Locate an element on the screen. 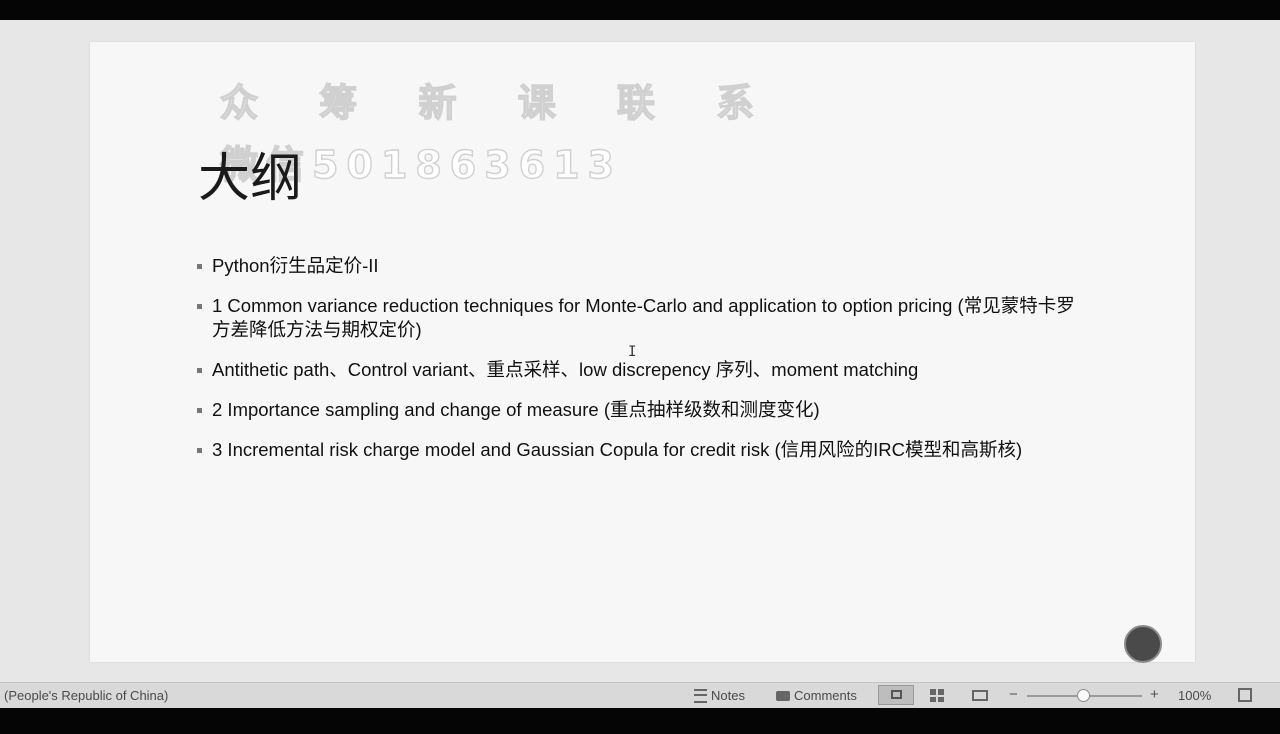 Image resolution: width=1280 pixels, height=734 pixels. normal-view-icon is located at coordinates (896, 694).